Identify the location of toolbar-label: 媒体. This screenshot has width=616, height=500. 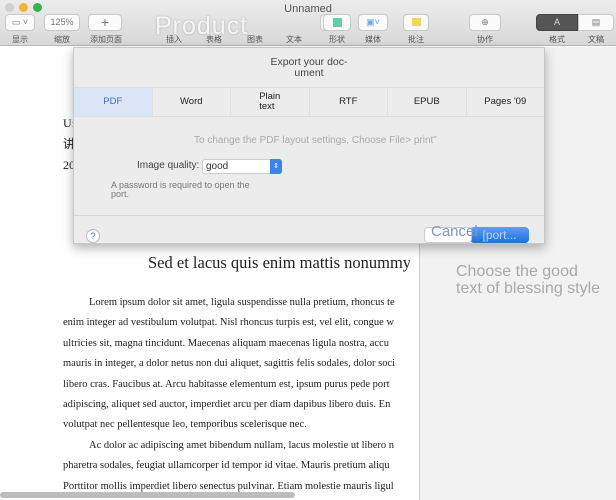
(373, 39).